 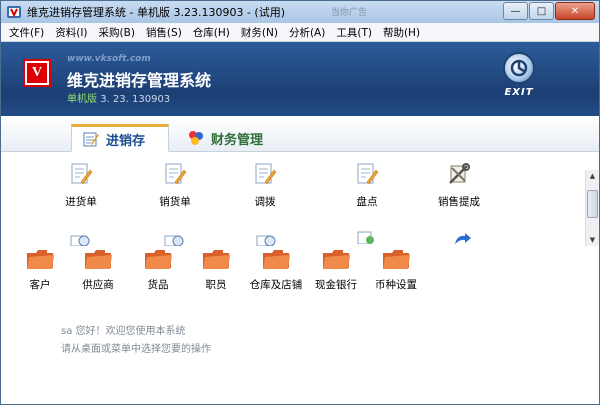 I want to click on tab-finance: 财务管理, so click(x=225, y=138).